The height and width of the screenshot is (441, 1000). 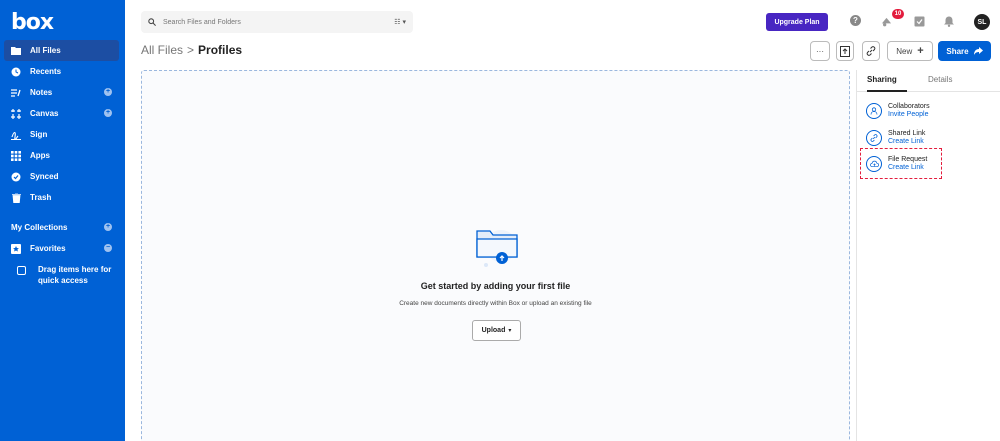 What do you see at coordinates (32, 22) in the screenshot?
I see `box-logo: box` at bounding box center [32, 22].